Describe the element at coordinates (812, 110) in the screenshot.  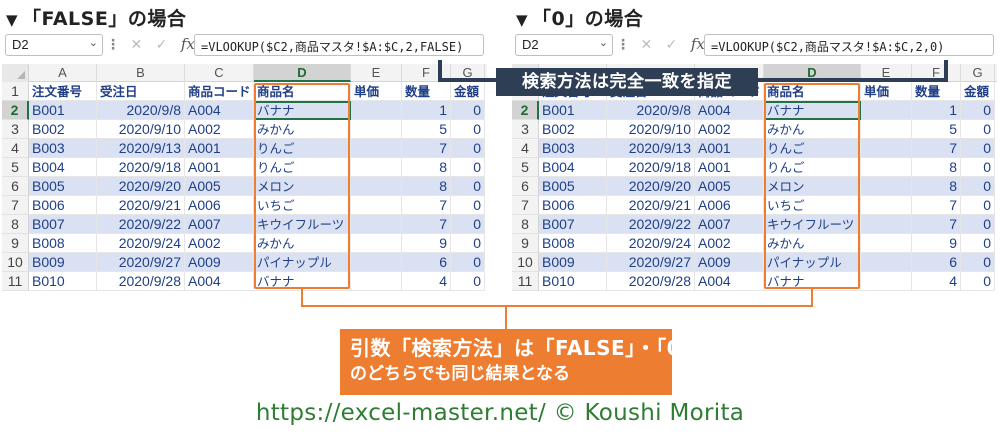
I see `table-cell: バナナ` at that location.